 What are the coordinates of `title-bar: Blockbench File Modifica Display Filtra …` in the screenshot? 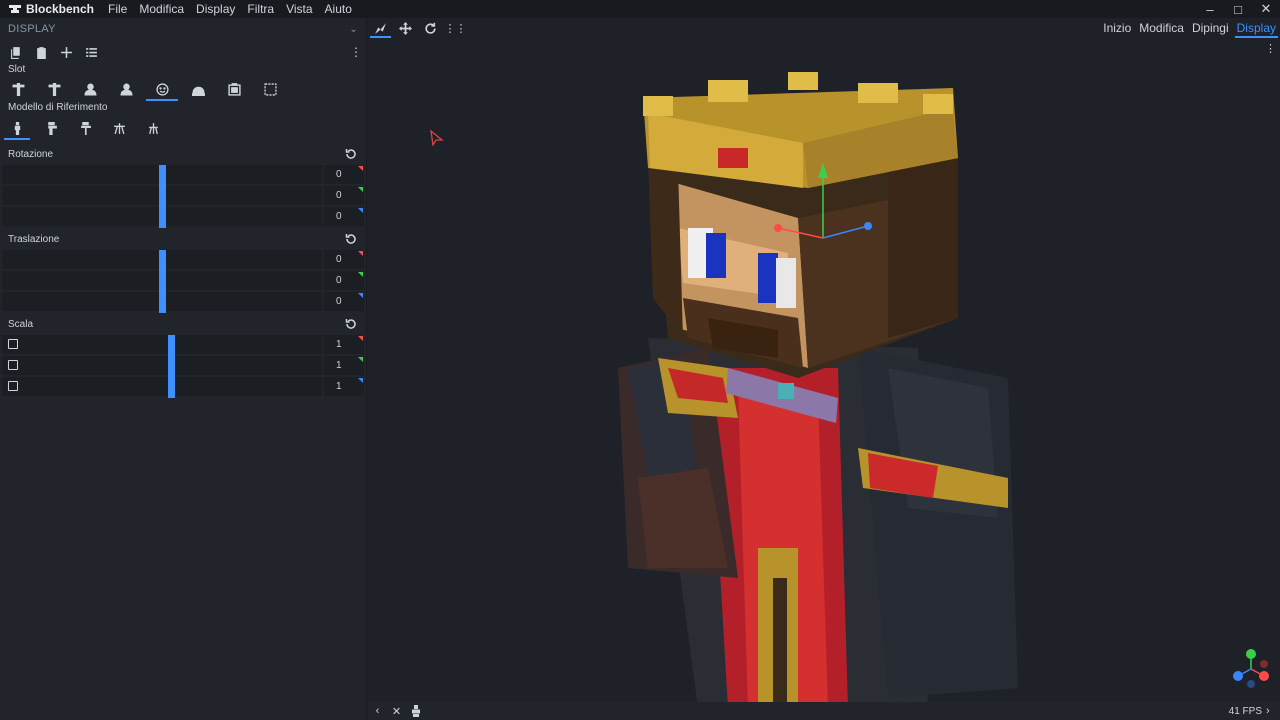 It's located at (640, 9).